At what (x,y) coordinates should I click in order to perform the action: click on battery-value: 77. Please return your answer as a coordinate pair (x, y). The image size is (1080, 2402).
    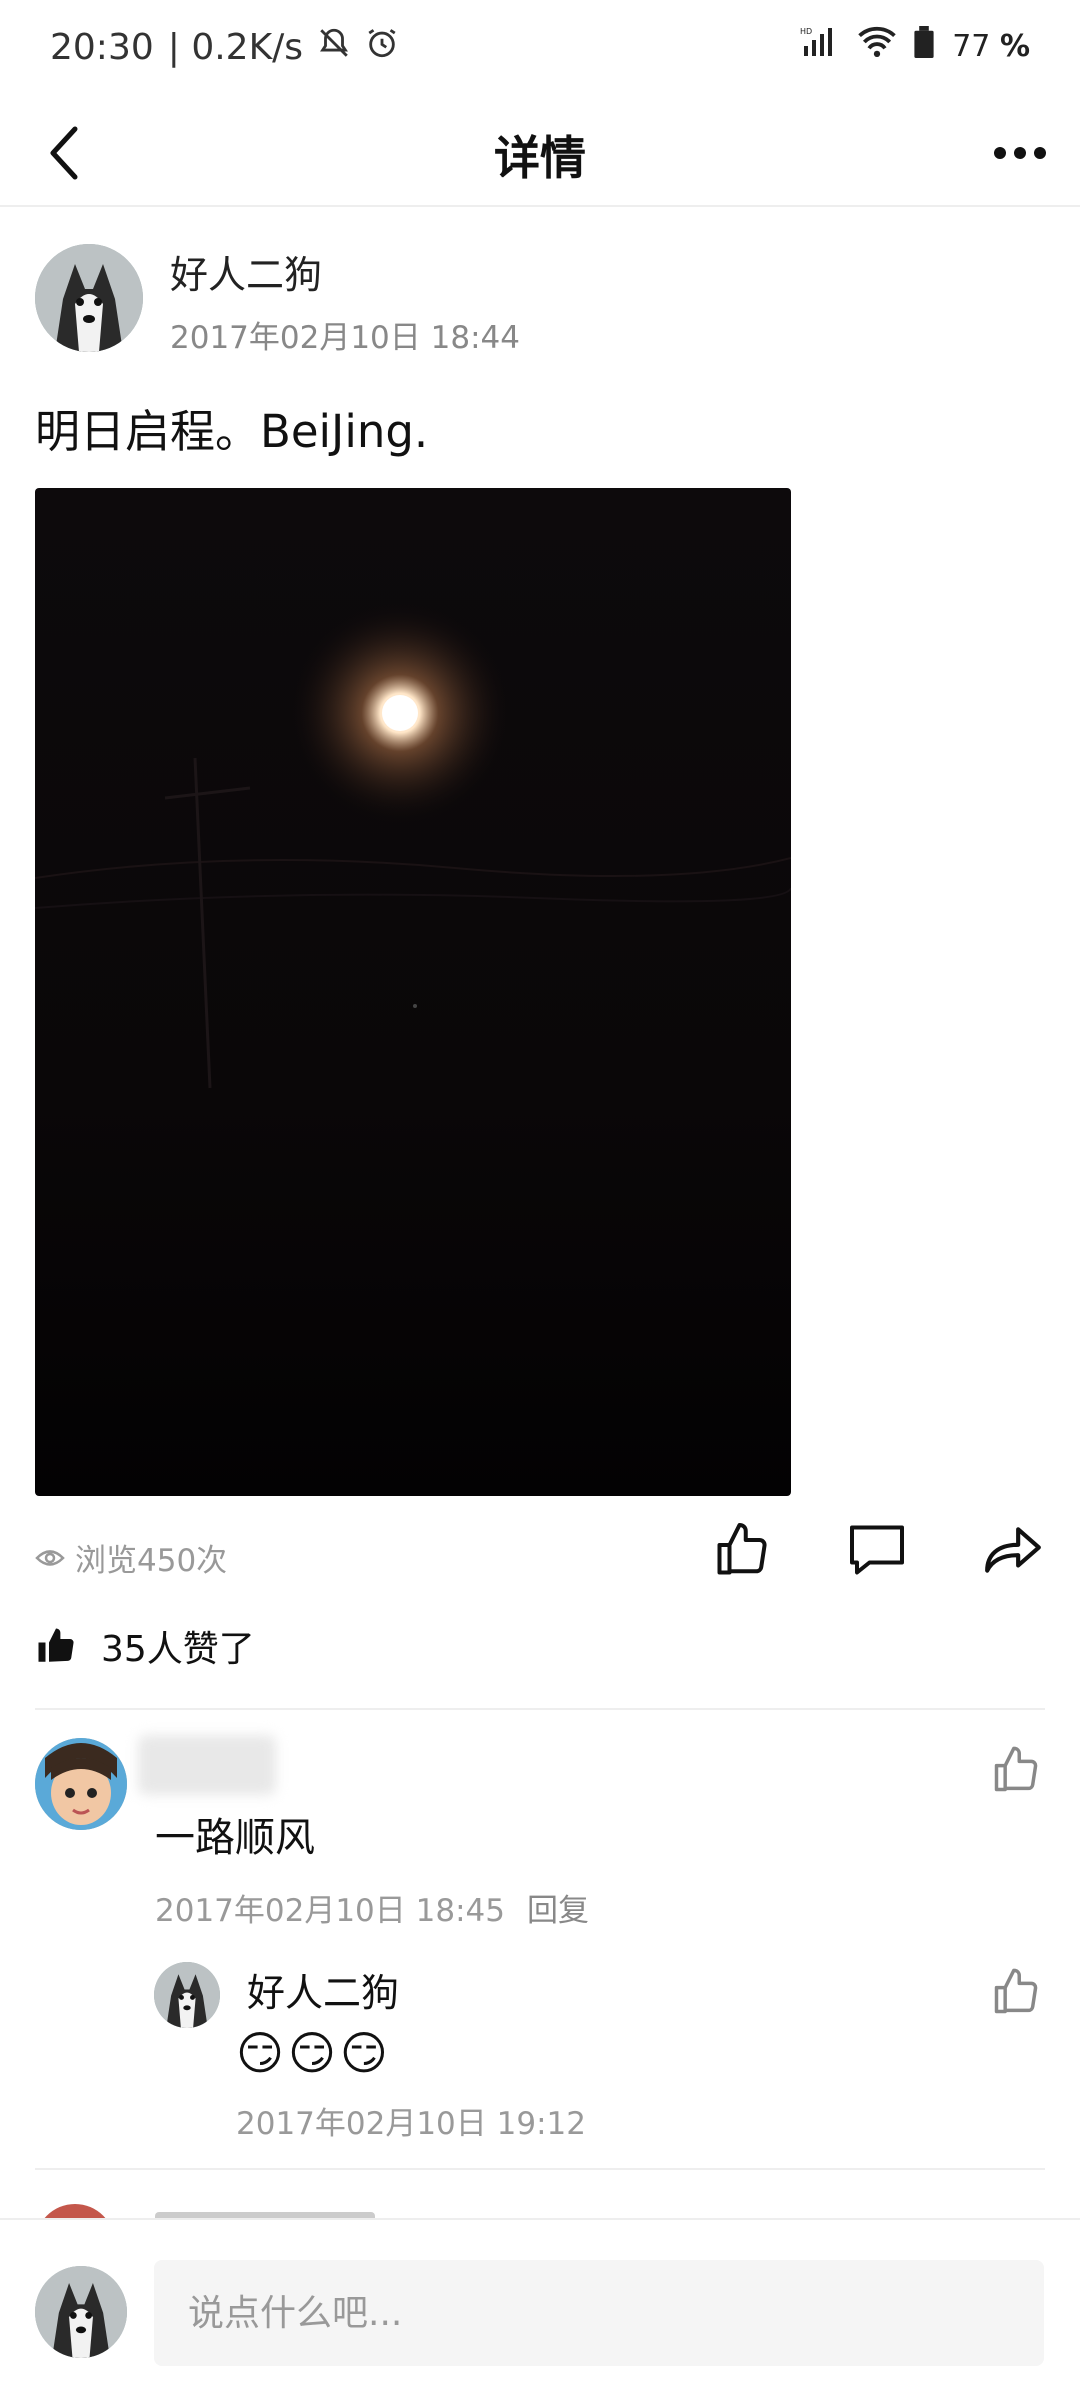
    Looking at the image, I should click on (971, 46).